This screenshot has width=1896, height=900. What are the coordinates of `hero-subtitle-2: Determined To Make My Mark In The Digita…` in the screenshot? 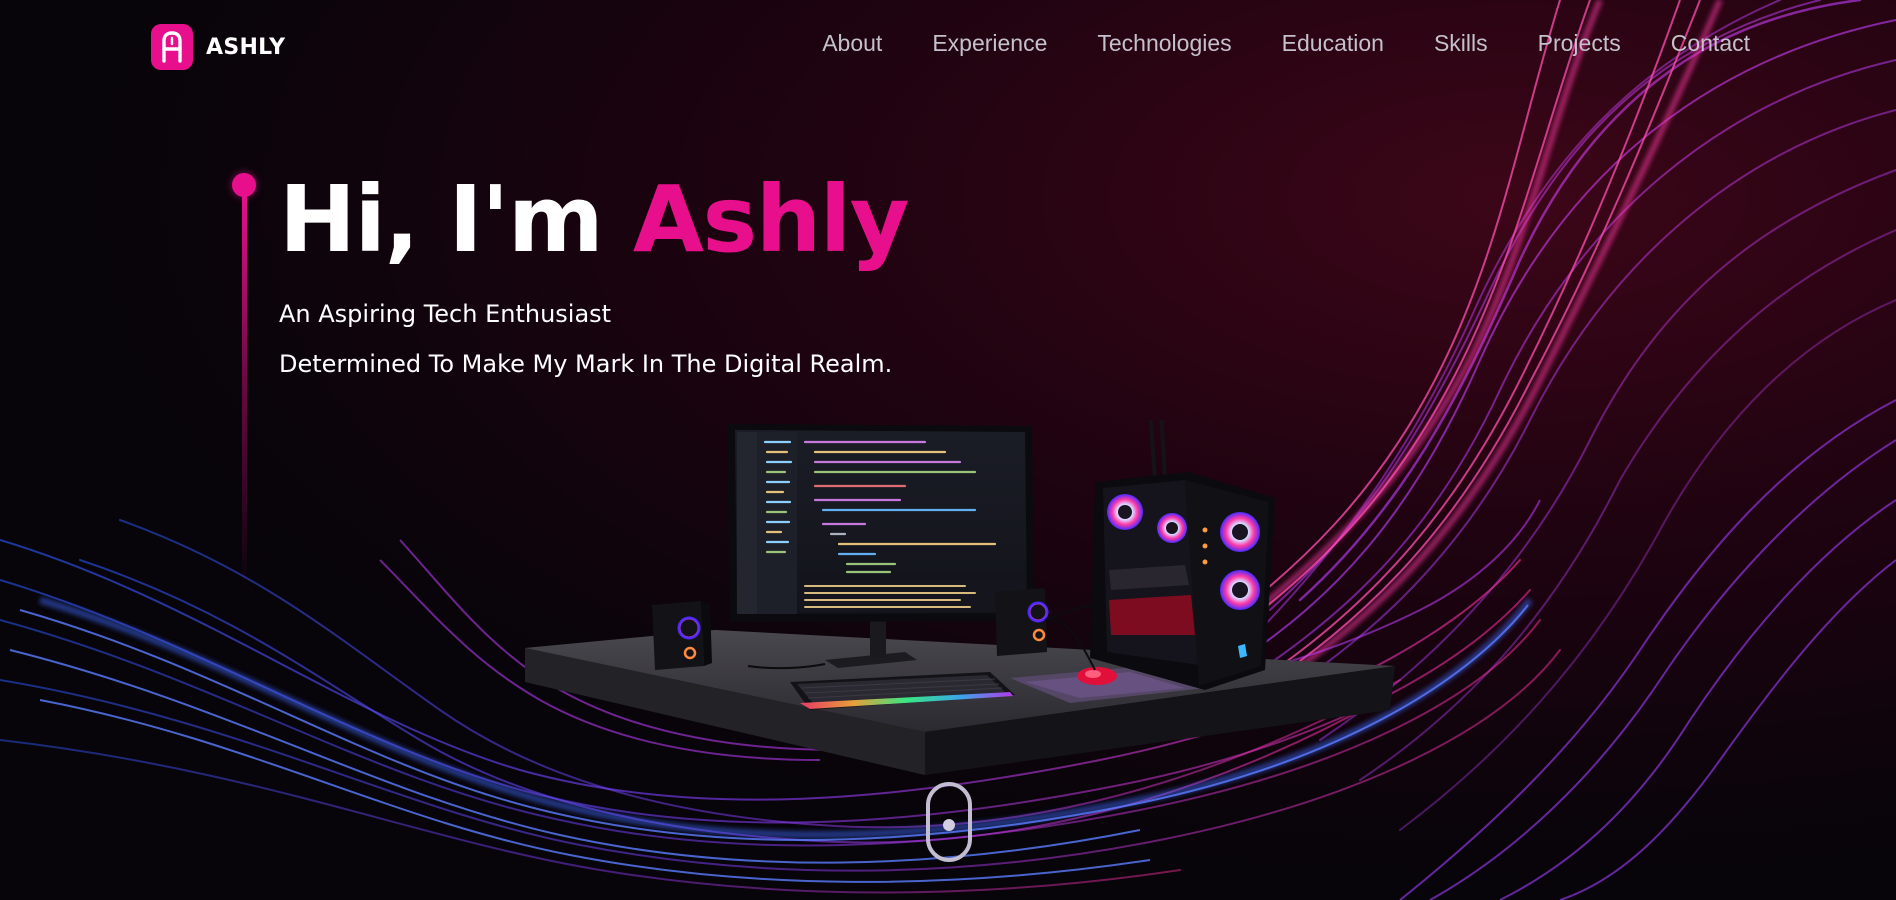 It's located at (586, 364).